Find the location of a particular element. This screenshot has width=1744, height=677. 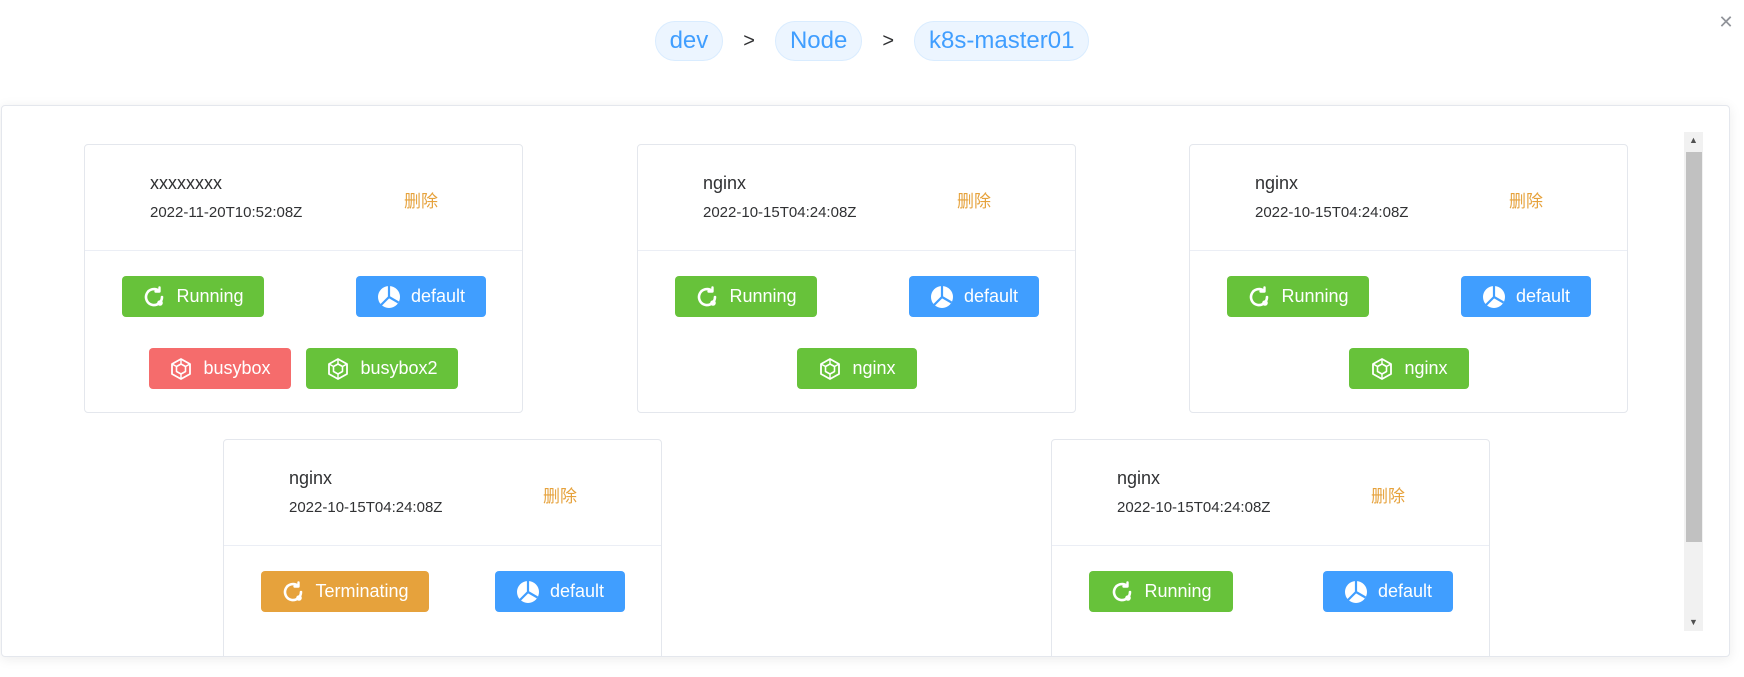

container-tag: busybox2 is located at coordinates (382, 368).